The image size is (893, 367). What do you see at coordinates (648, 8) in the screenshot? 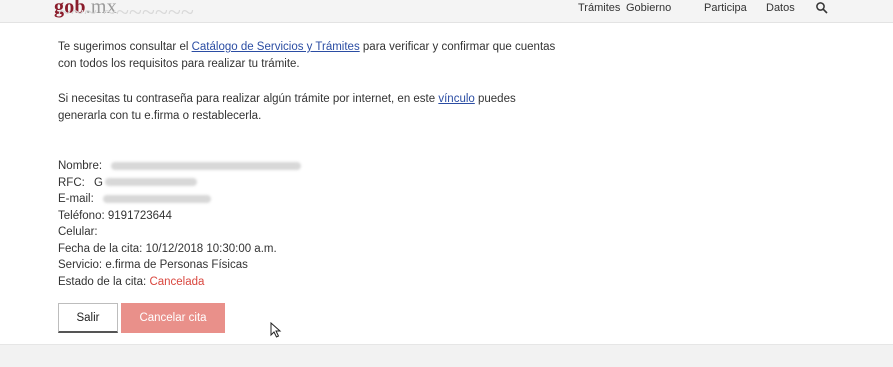
I see `nav-gobierno: Gobierno` at bounding box center [648, 8].